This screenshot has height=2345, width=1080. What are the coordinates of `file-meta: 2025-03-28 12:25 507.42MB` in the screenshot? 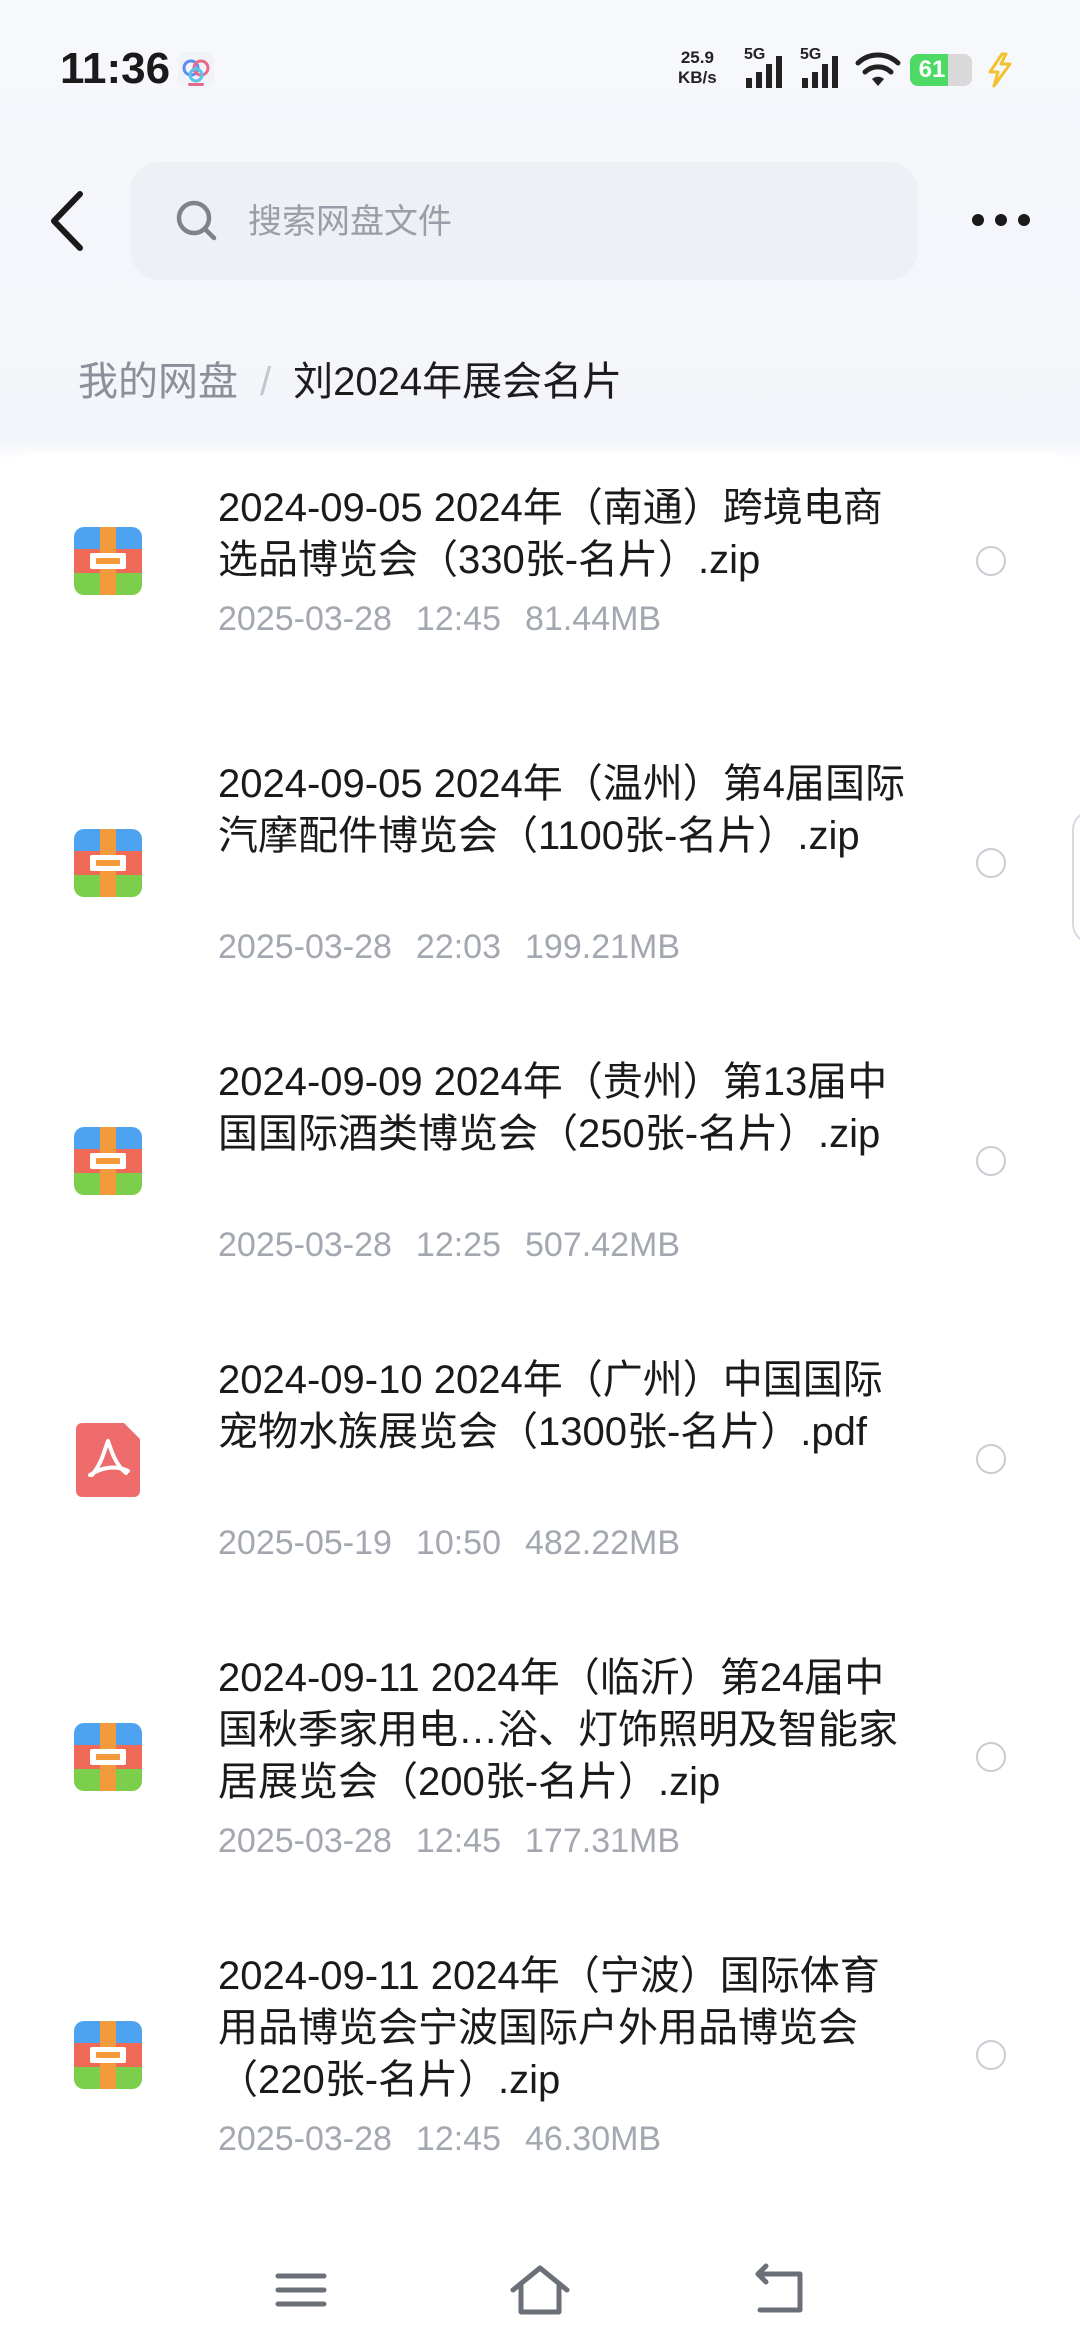 It's located at (461, 1245).